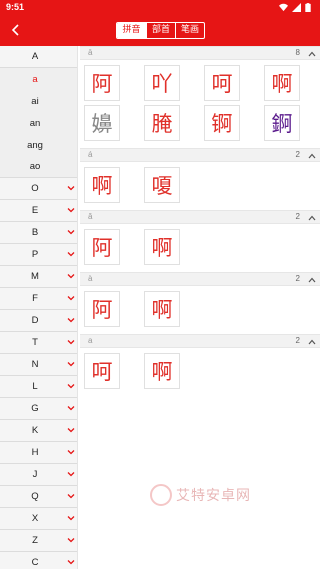  What do you see at coordinates (35, 123) in the screenshot?
I see `sidebar-syllable-label: an` at bounding box center [35, 123].